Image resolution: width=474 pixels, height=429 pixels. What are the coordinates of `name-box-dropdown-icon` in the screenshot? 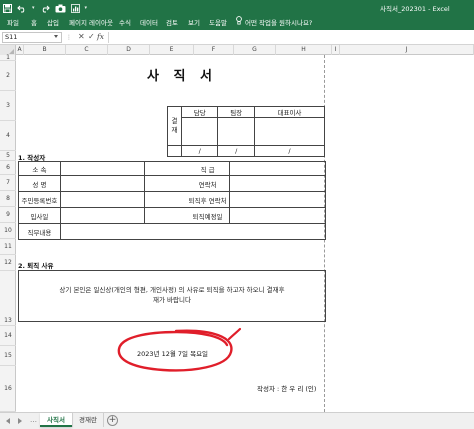 It's located at (56, 36).